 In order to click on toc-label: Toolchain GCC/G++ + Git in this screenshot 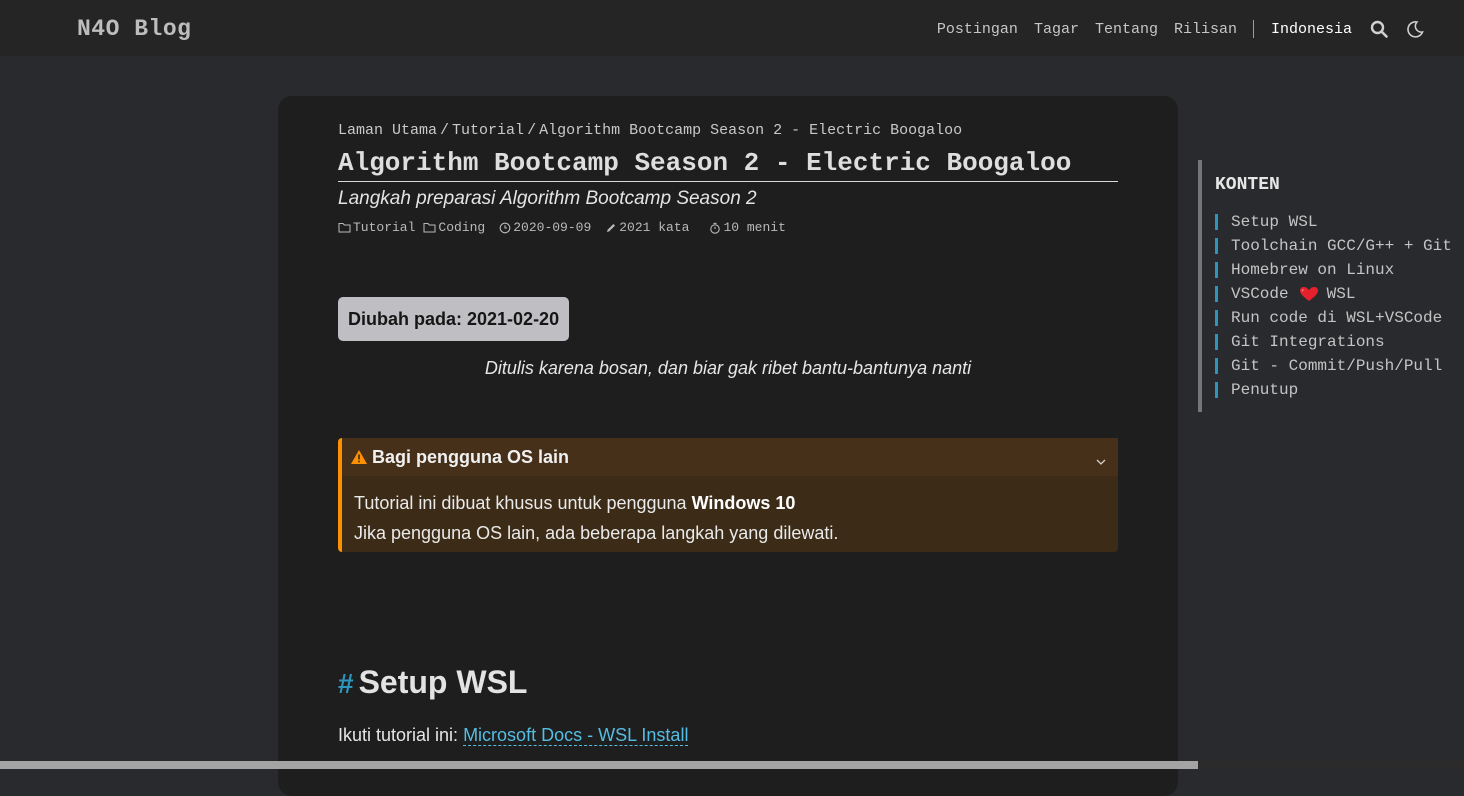, I will do `click(1341, 246)`.